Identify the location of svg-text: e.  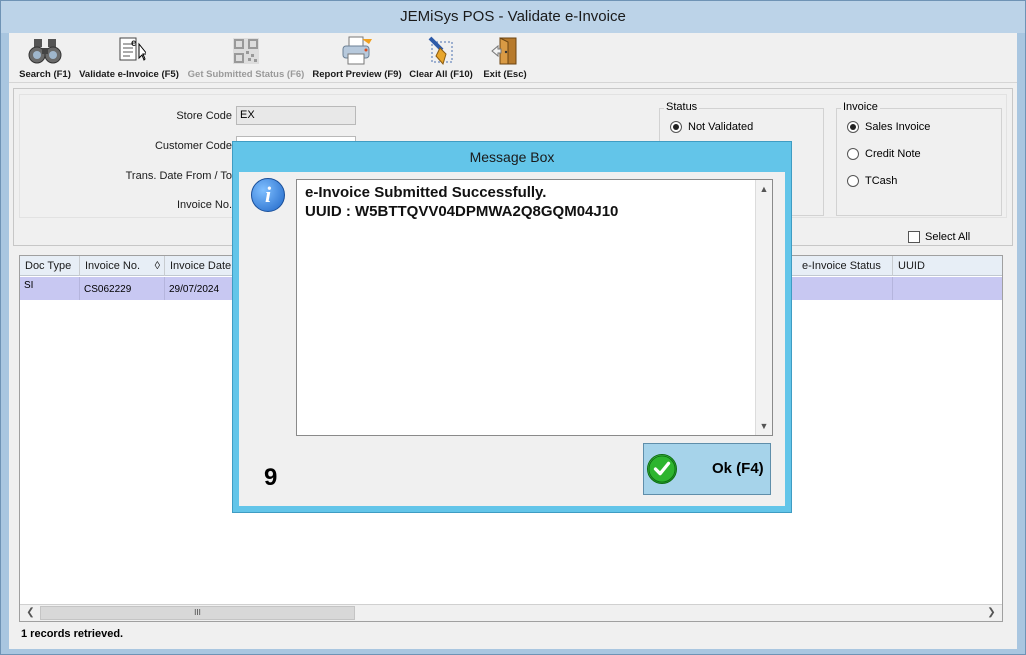
(134, 43).